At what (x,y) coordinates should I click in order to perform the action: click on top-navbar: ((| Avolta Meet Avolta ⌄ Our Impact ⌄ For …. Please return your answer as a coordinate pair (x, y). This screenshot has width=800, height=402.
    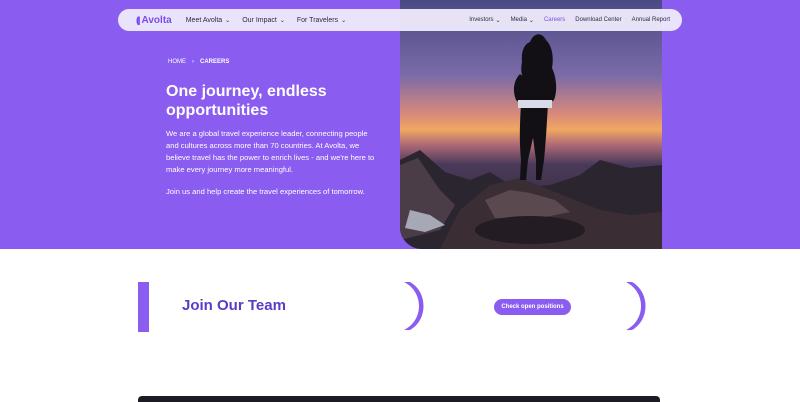
    Looking at the image, I should click on (400, 20).